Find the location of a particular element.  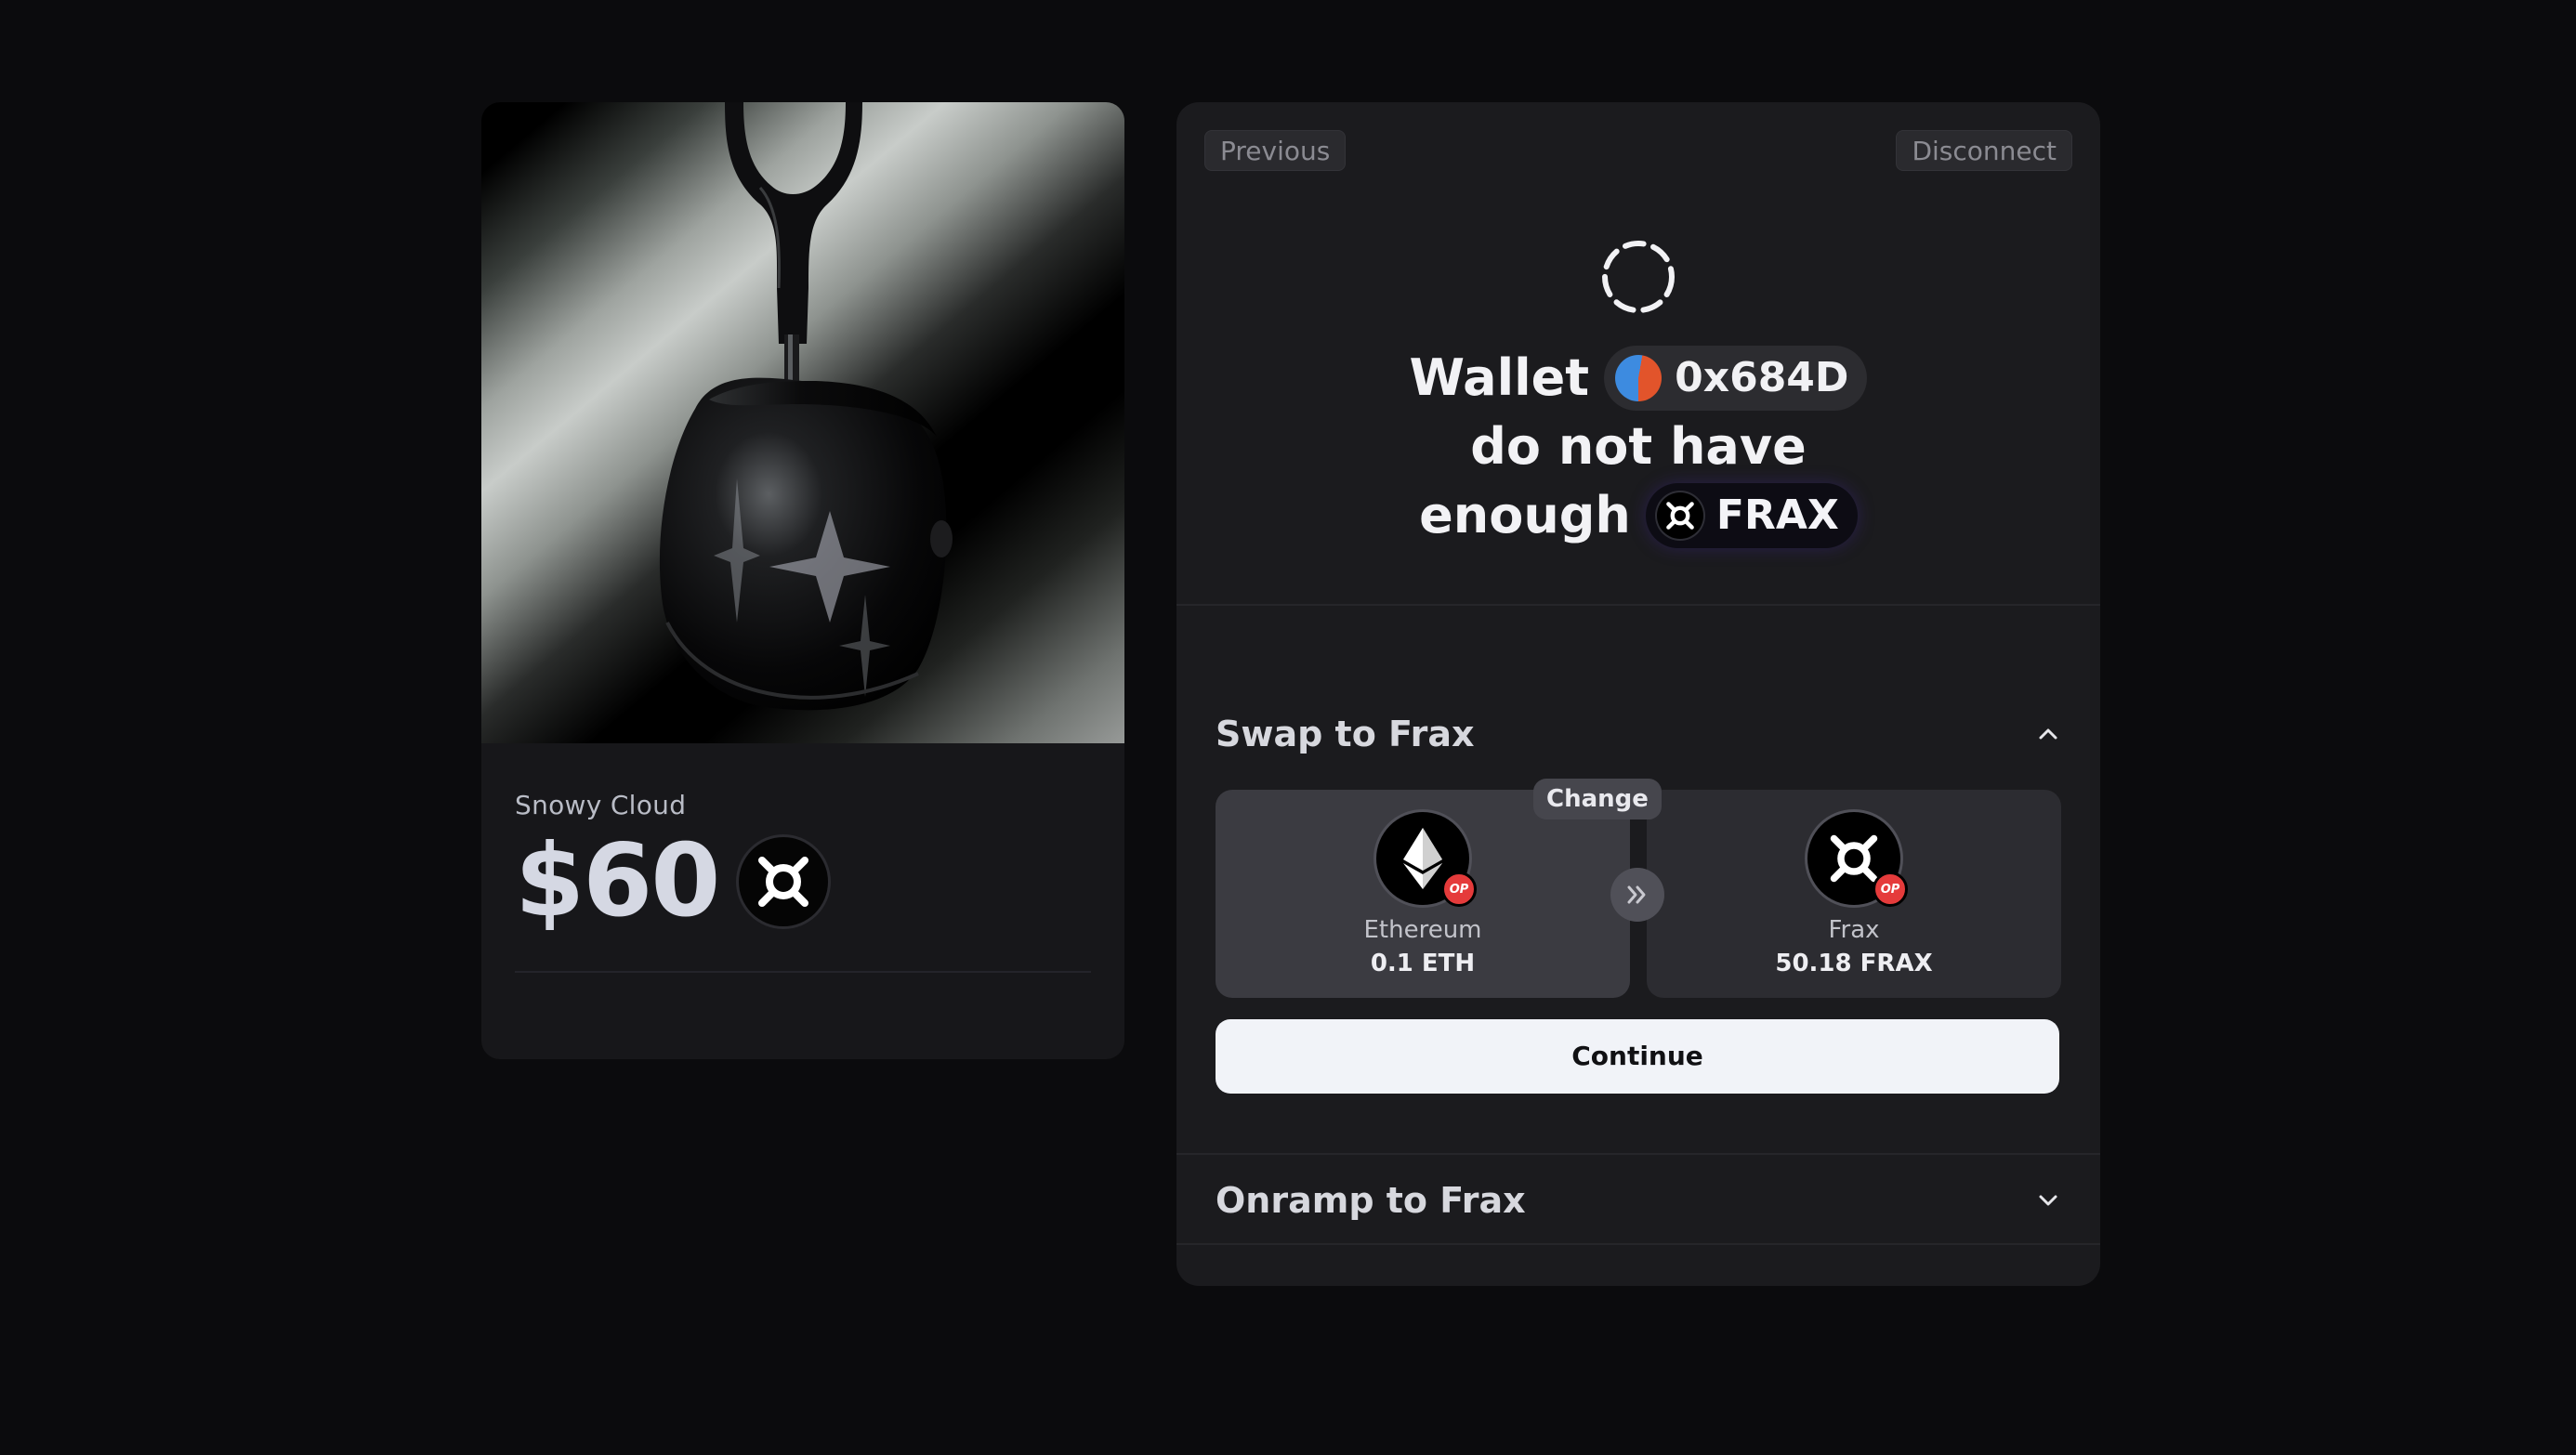

swap-section-header: Swap to Frax is located at coordinates (1638, 734).